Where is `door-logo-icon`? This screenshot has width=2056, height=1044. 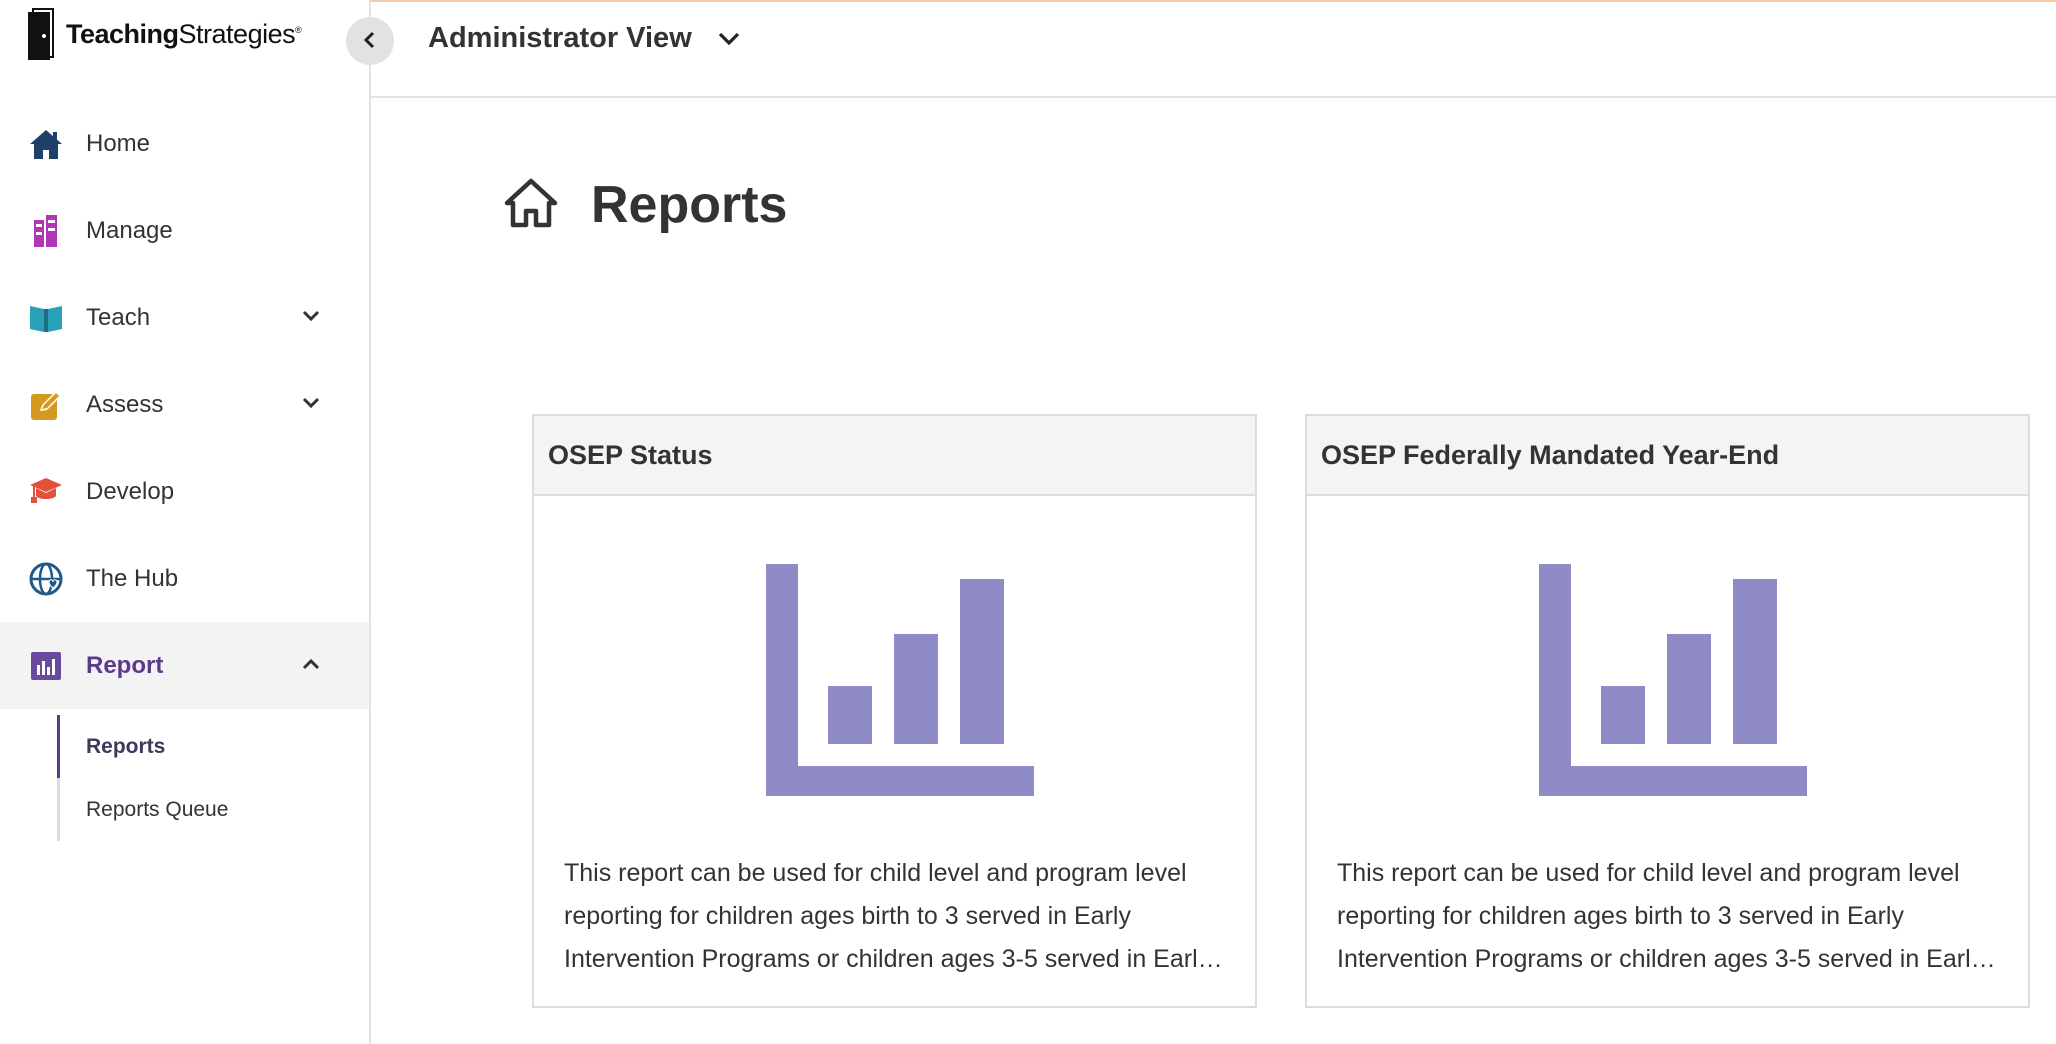
door-logo-icon is located at coordinates (42, 34).